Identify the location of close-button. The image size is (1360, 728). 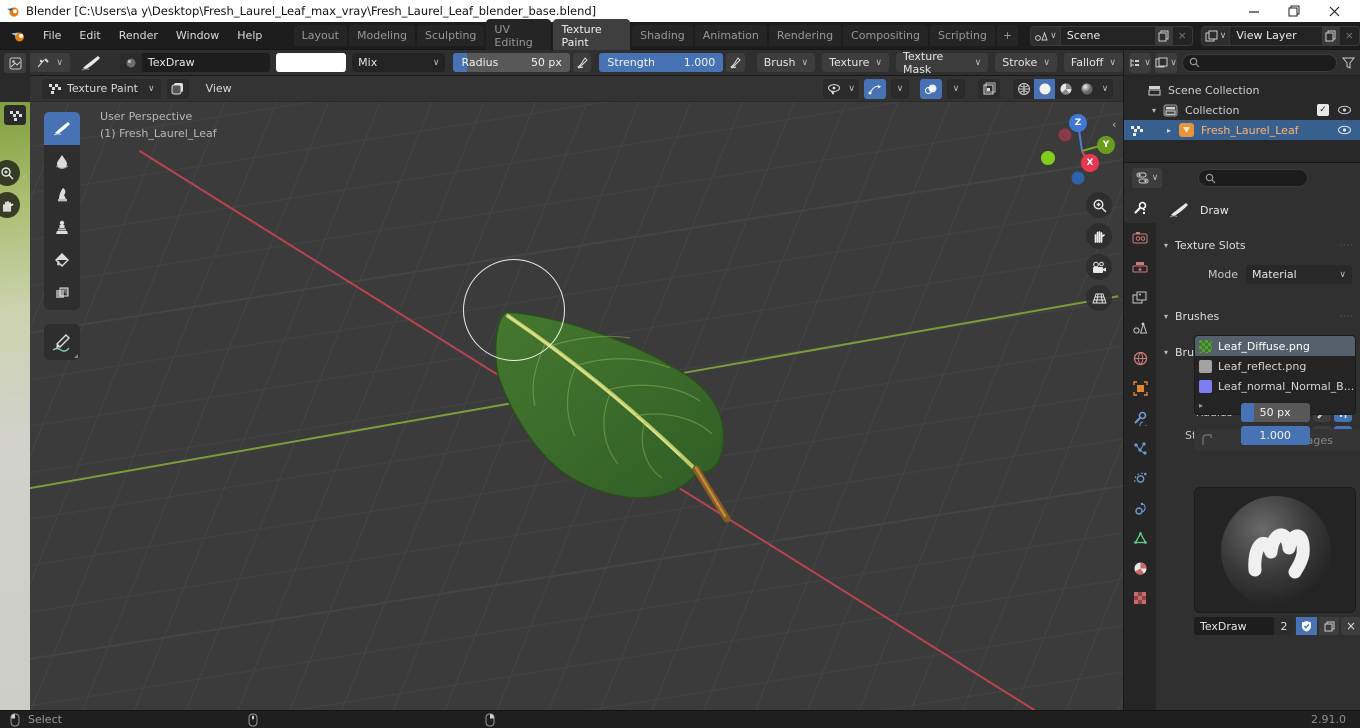
(1334, 11).